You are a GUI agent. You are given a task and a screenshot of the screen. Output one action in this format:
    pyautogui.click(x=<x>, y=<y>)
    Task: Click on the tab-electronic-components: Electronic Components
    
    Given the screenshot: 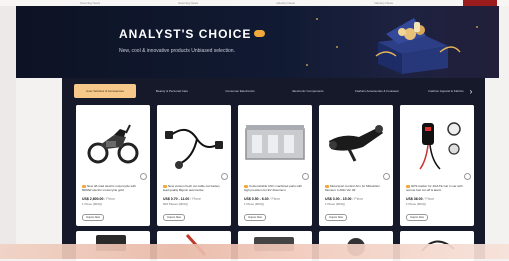 What is the action you would take?
    pyautogui.click(x=308, y=91)
    